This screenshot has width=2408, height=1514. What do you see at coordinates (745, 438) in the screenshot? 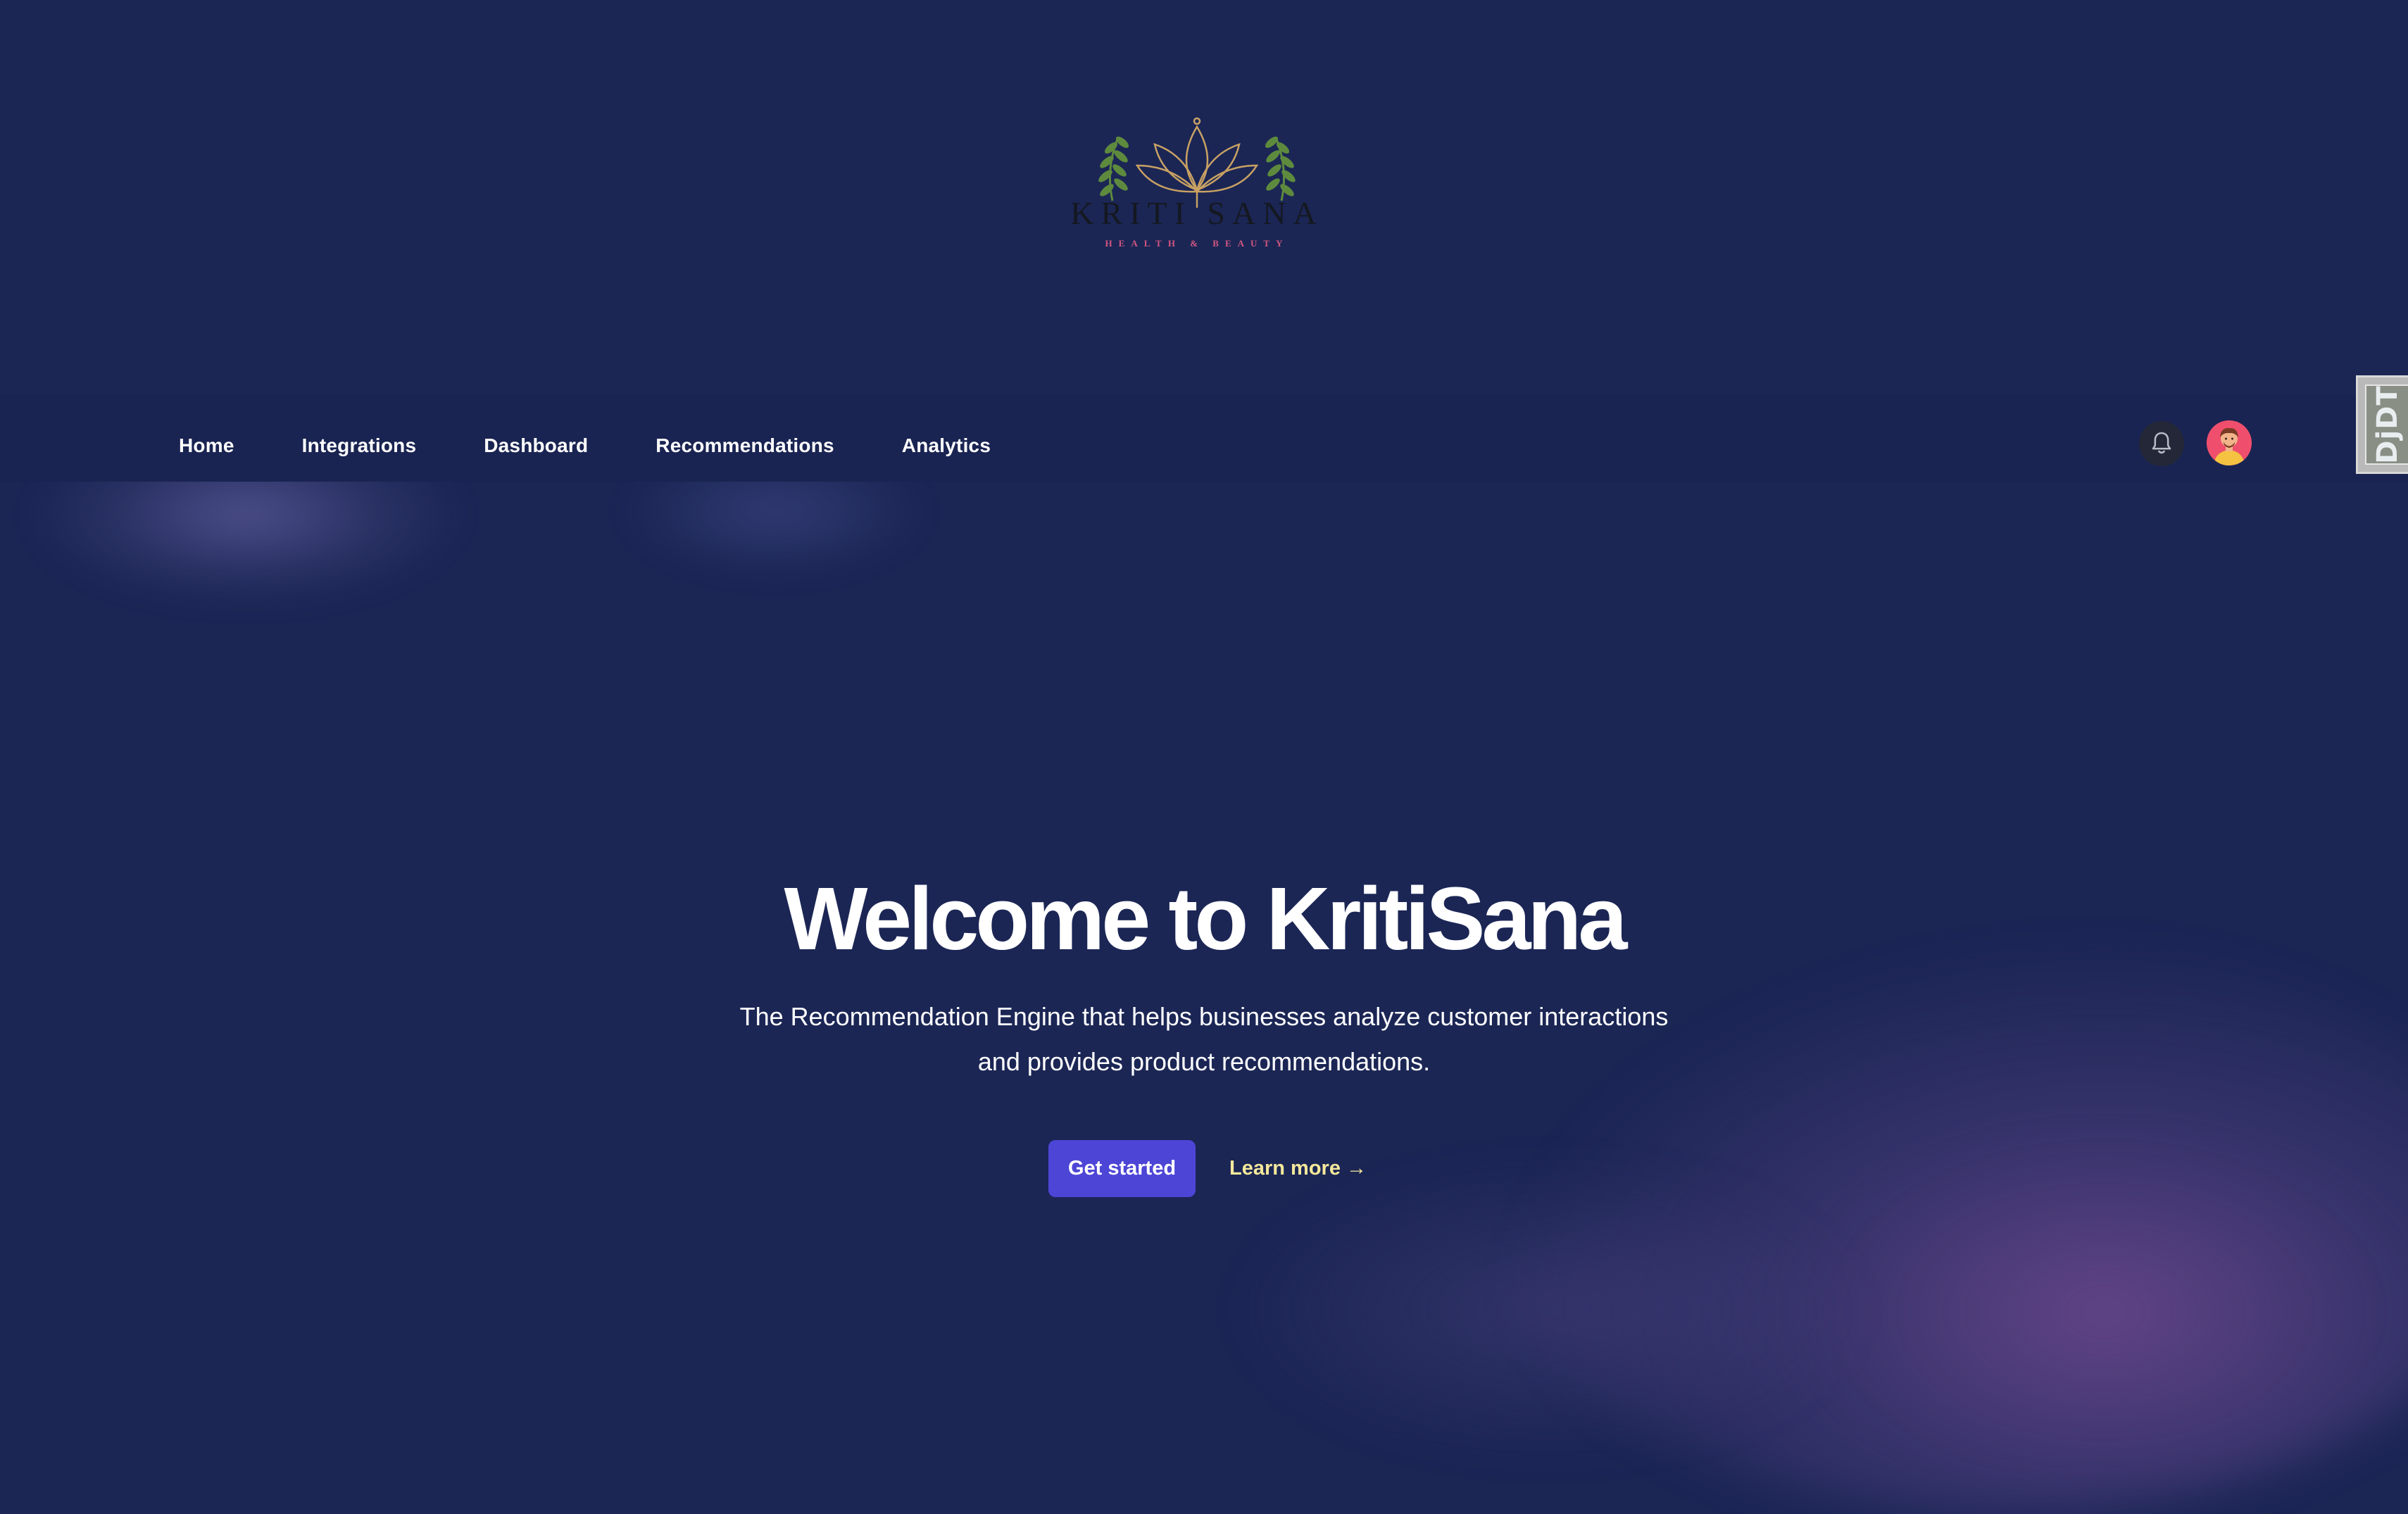
I see `nav-item-recommendations: Recommendations` at bounding box center [745, 438].